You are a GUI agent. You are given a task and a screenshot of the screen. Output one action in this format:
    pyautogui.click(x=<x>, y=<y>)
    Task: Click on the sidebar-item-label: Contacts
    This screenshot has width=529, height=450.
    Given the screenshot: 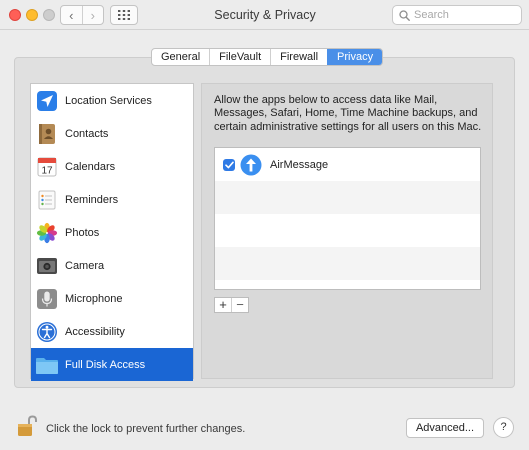 What is the action you would take?
    pyautogui.click(x=87, y=133)
    